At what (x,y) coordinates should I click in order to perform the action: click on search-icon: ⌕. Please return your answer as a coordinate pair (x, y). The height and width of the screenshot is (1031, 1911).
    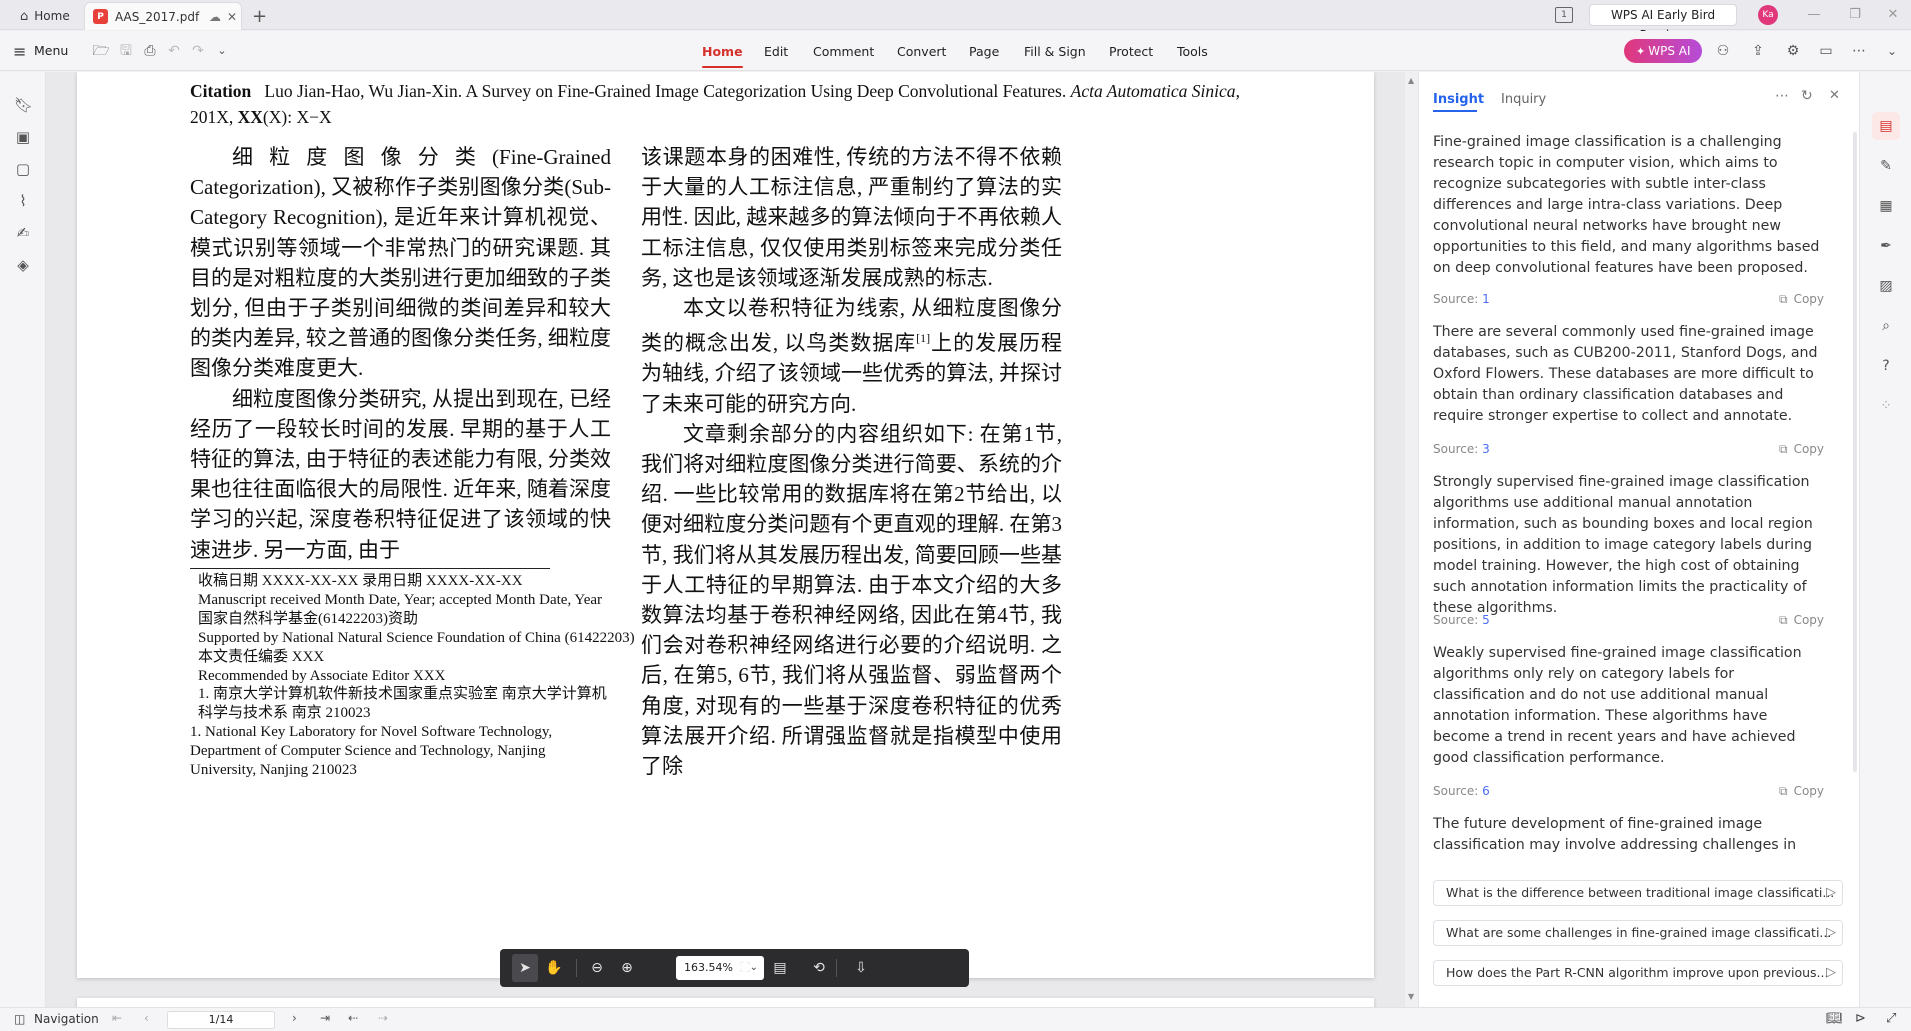
    Looking at the image, I should click on (1886, 326).